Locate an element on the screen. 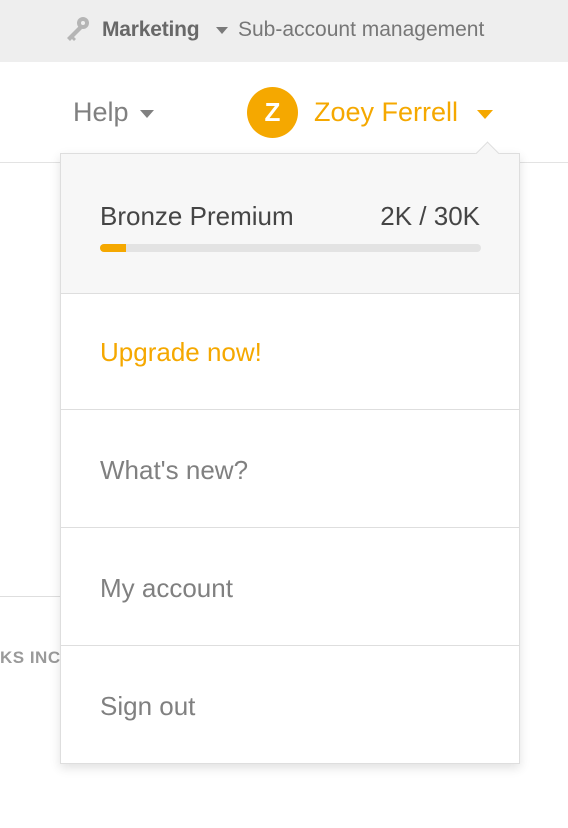  subaccount-management-link: Sub-account management is located at coordinates (361, 30).